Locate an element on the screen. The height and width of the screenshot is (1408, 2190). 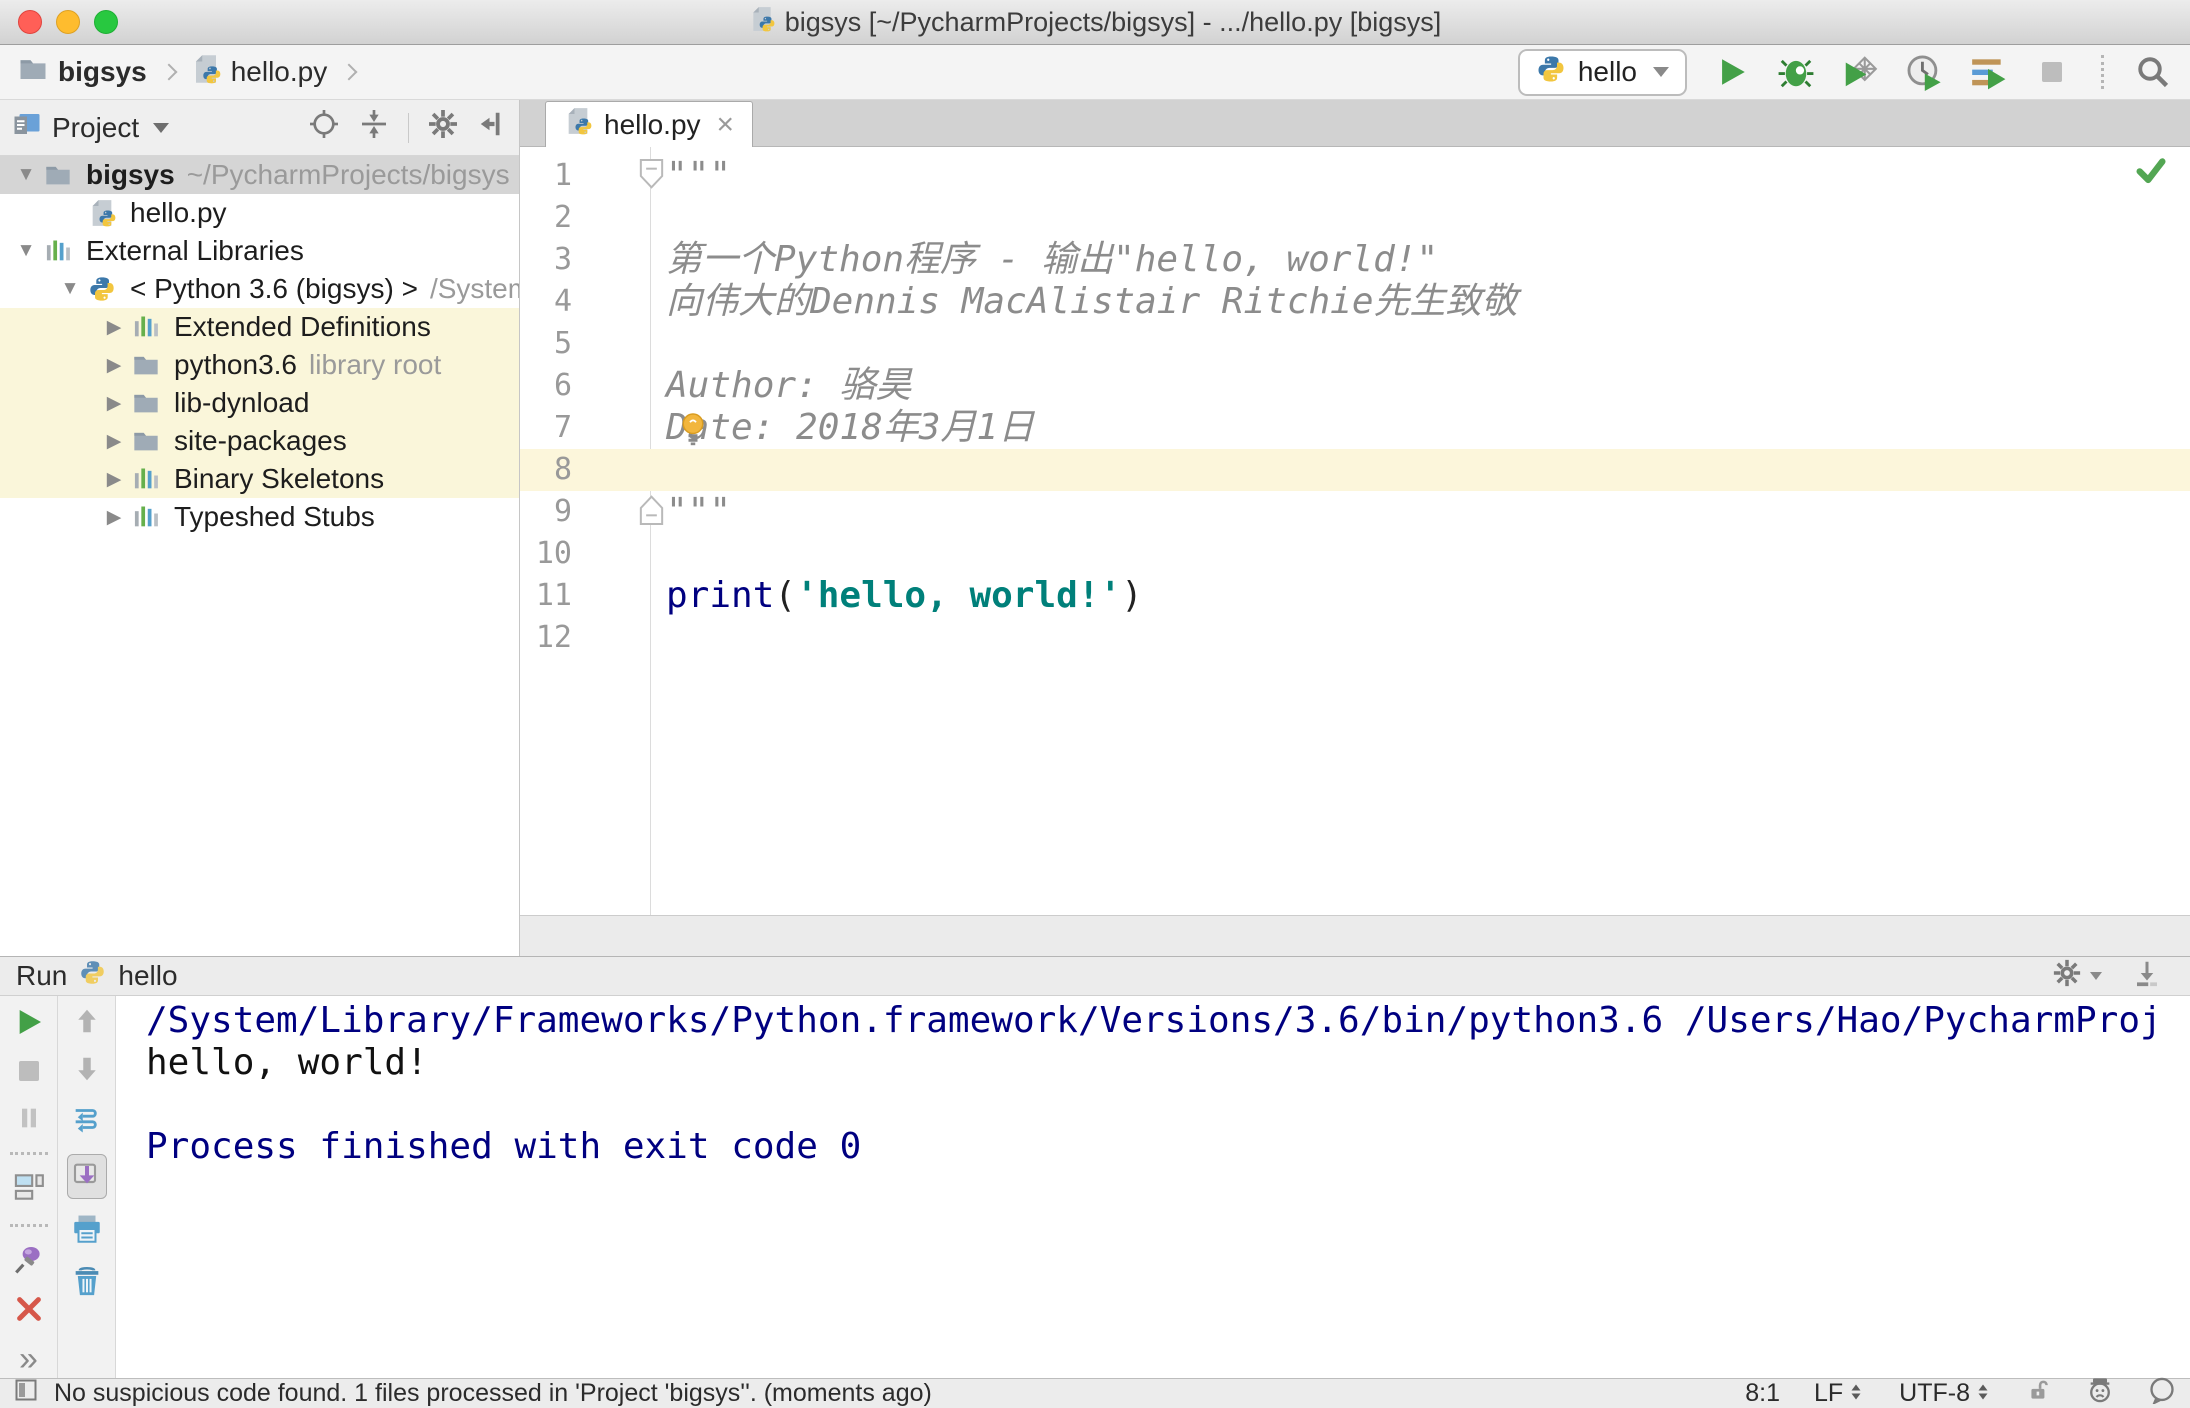
project-panel-title: Project is located at coordinates (95, 128).